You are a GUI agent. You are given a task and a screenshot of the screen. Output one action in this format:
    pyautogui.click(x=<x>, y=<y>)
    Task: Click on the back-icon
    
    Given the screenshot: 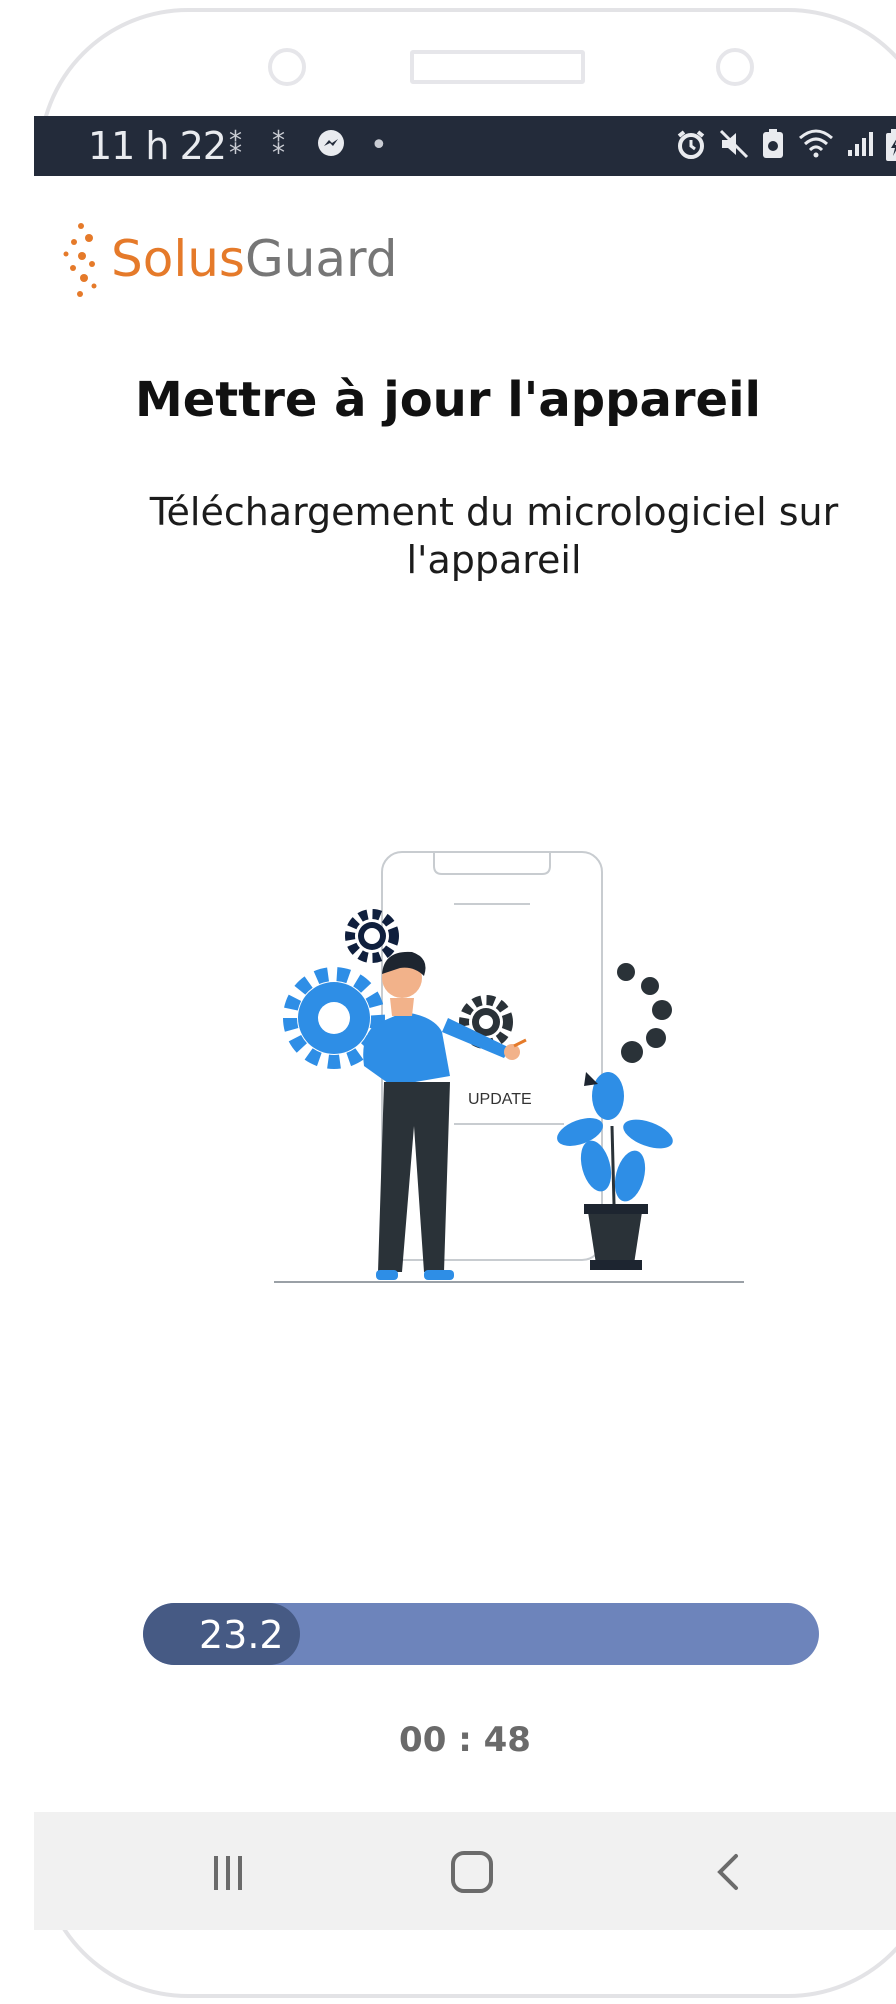 What is the action you would take?
    pyautogui.click(x=727, y=1872)
    